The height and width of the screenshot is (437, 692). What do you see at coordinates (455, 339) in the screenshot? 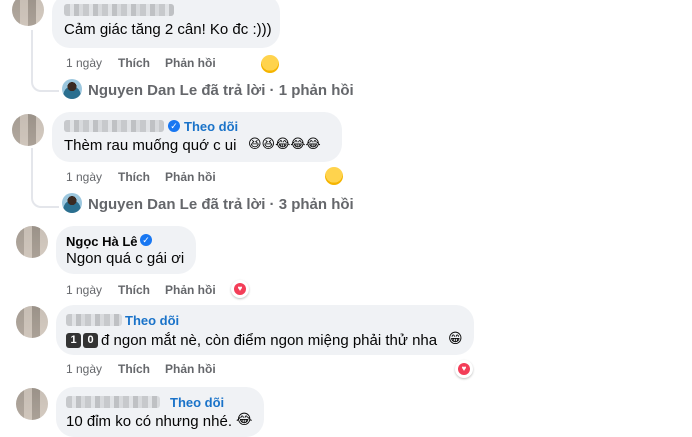
I see `grin-emoji: 😁` at bounding box center [455, 339].